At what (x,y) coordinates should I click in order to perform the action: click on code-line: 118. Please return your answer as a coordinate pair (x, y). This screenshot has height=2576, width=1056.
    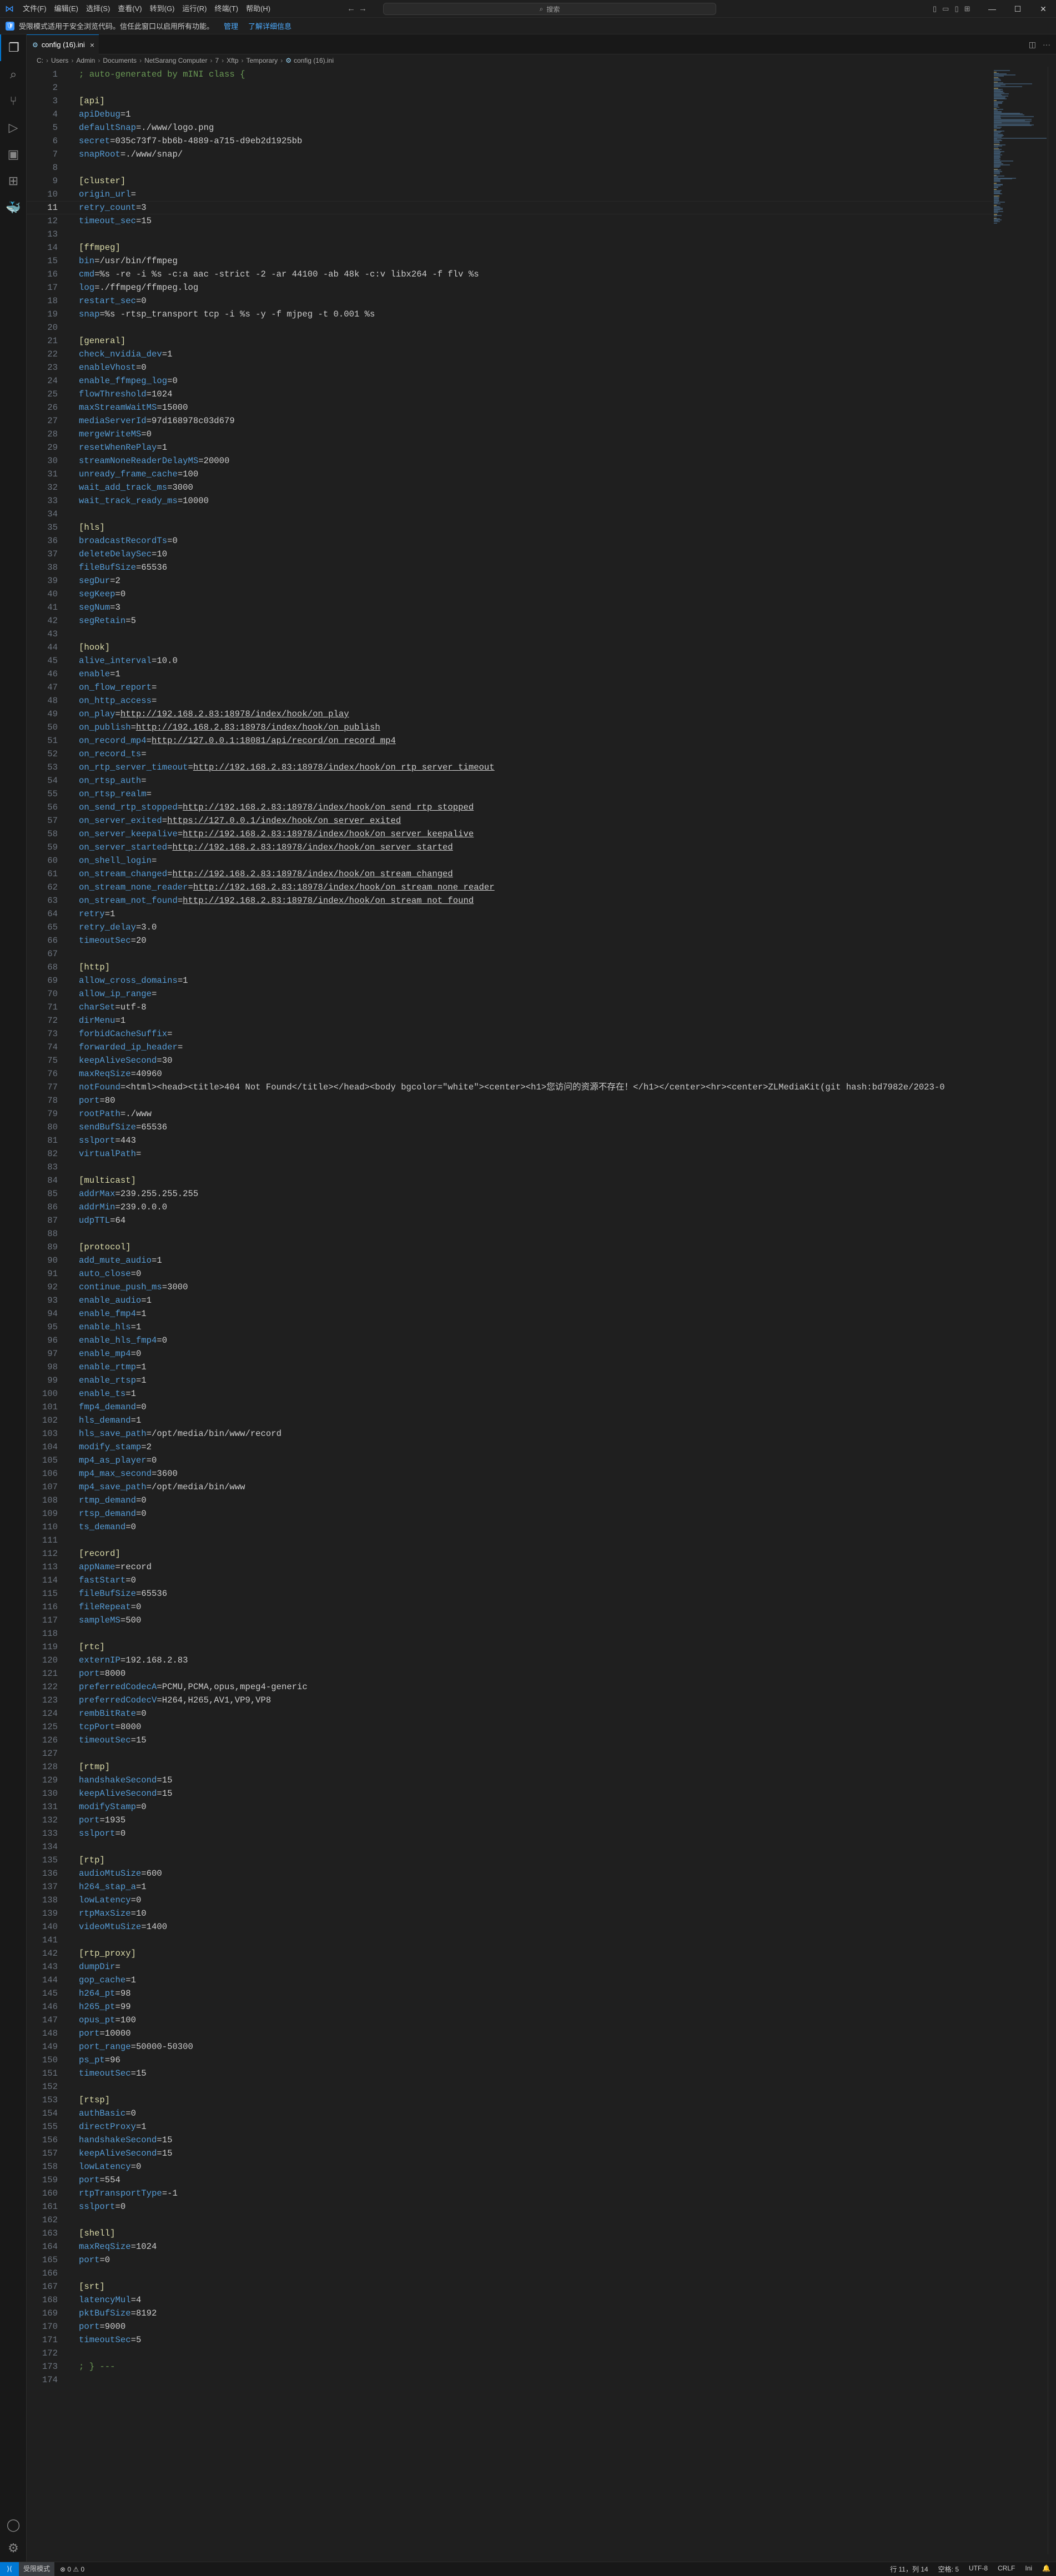
    Looking at the image, I should click on (510, 1633).